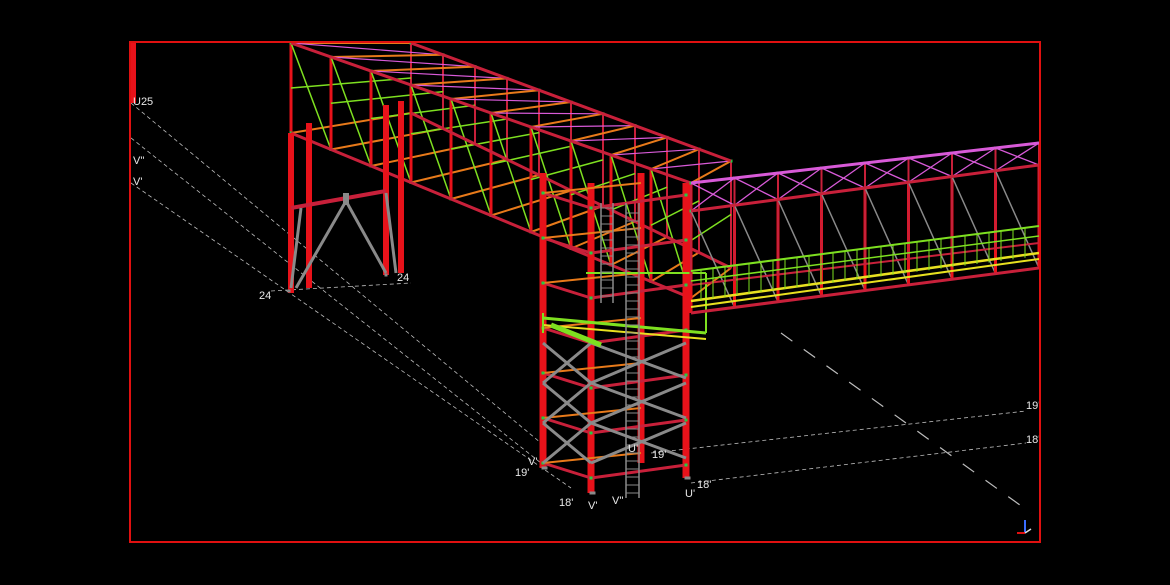 This screenshot has height=585, width=1170. I want to click on grid-label-v1-mid: V', so click(533, 462).